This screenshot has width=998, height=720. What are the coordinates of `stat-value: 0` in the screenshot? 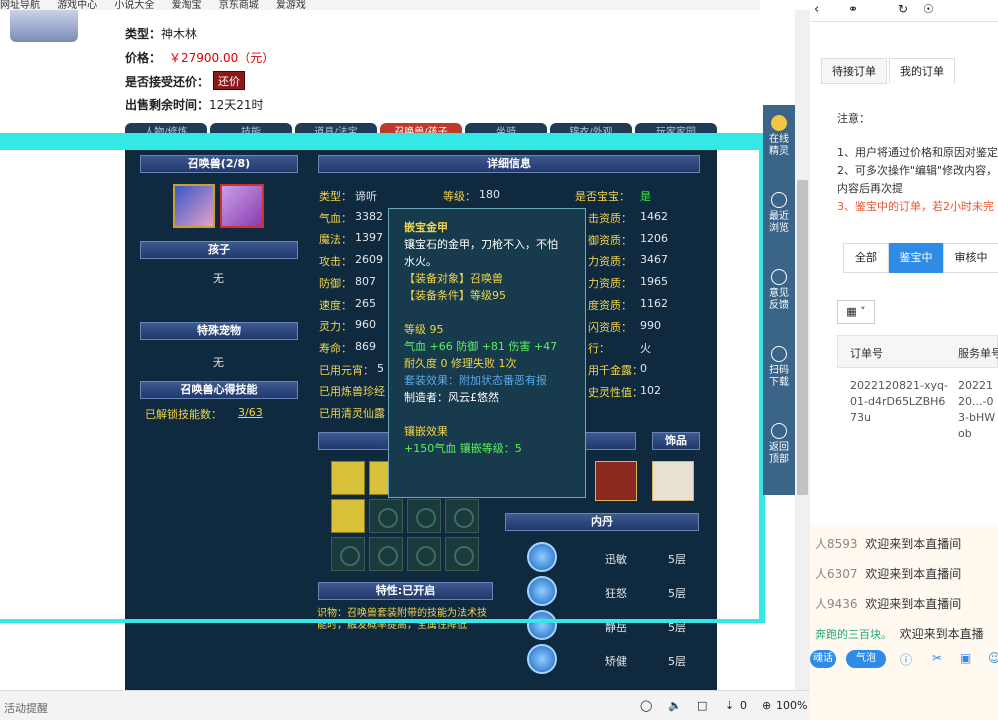 It's located at (643, 368).